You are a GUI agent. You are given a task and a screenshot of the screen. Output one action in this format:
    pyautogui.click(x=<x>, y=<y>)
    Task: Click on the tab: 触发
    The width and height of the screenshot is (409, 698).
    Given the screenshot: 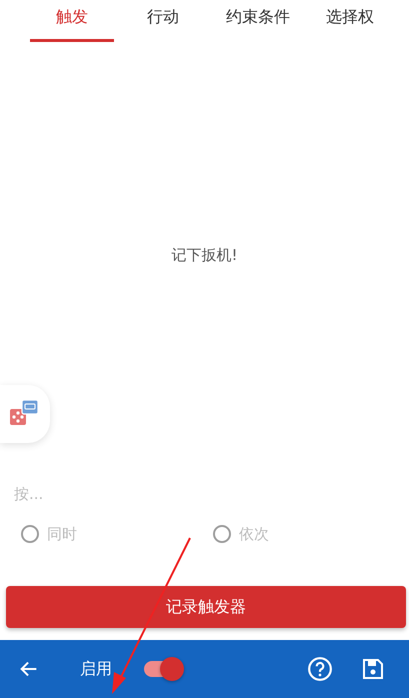 What is the action you would take?
    pyautogui.click(x=72, y=21)
    